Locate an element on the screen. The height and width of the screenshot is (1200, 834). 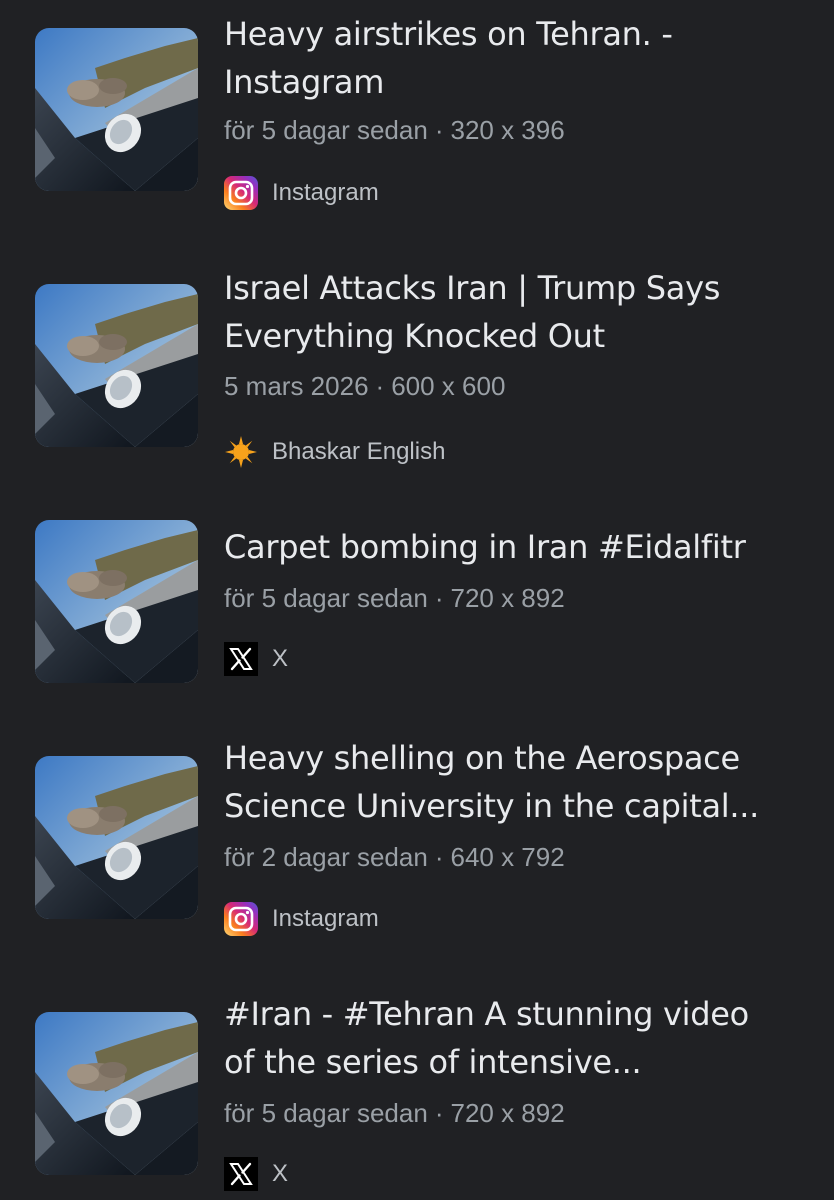
result-date: 5 mars 2026 is located at coordinates (296, 386).